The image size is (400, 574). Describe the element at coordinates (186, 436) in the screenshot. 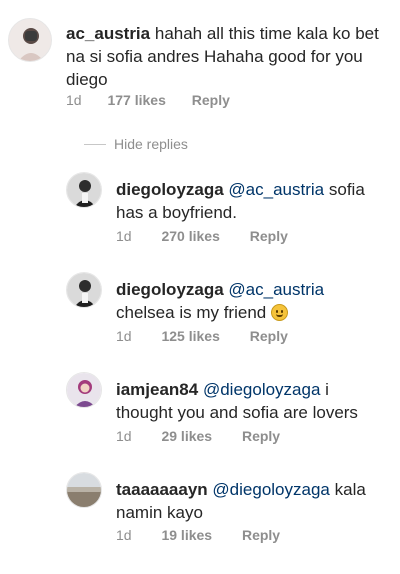

I see `likes-count: 29 likes` at that location.